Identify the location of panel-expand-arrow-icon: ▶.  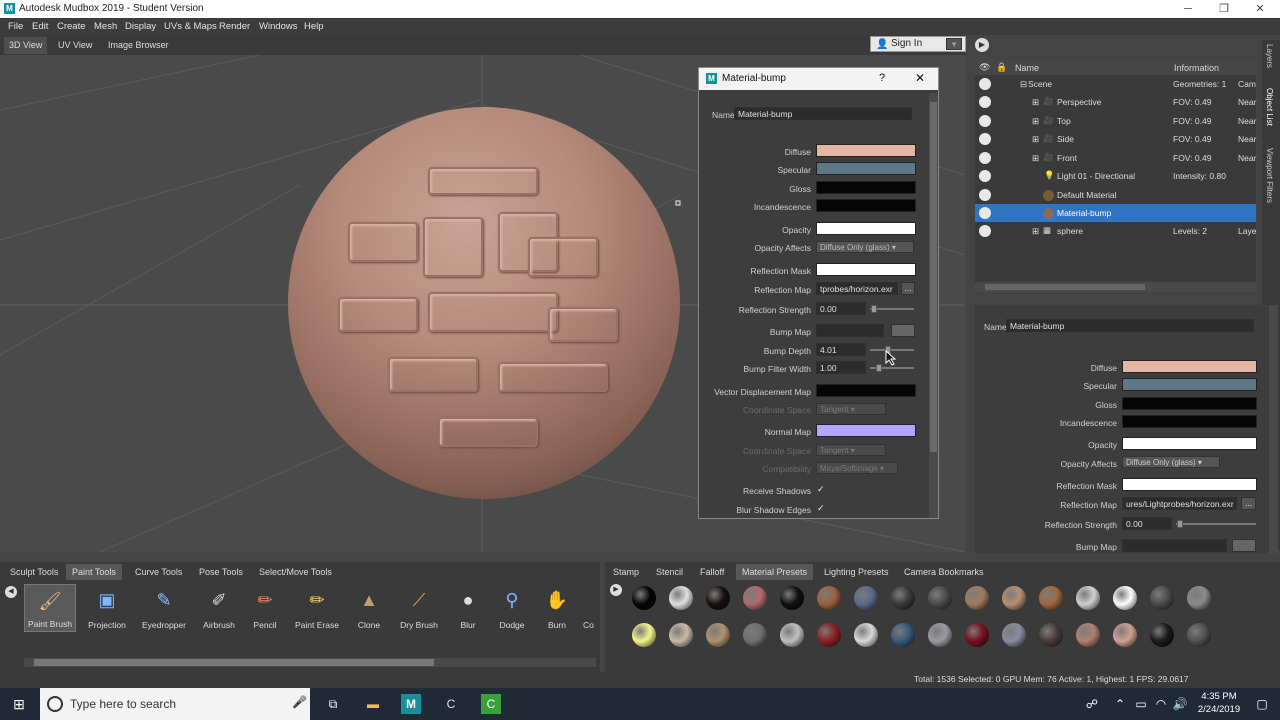
(982, 45).